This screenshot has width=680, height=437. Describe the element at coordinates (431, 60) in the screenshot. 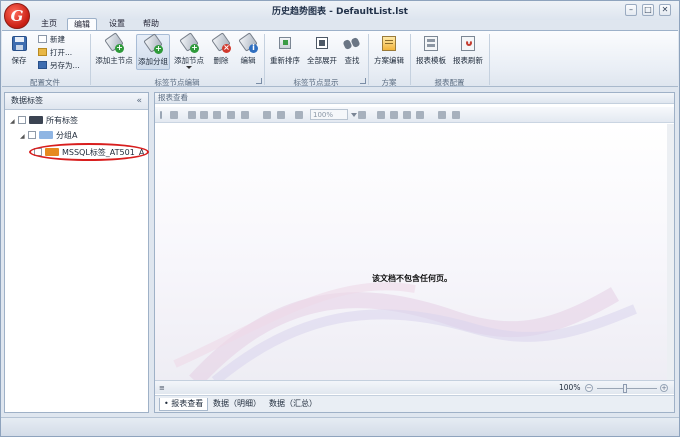

I see `report-template-label: 报表模板` at that location.